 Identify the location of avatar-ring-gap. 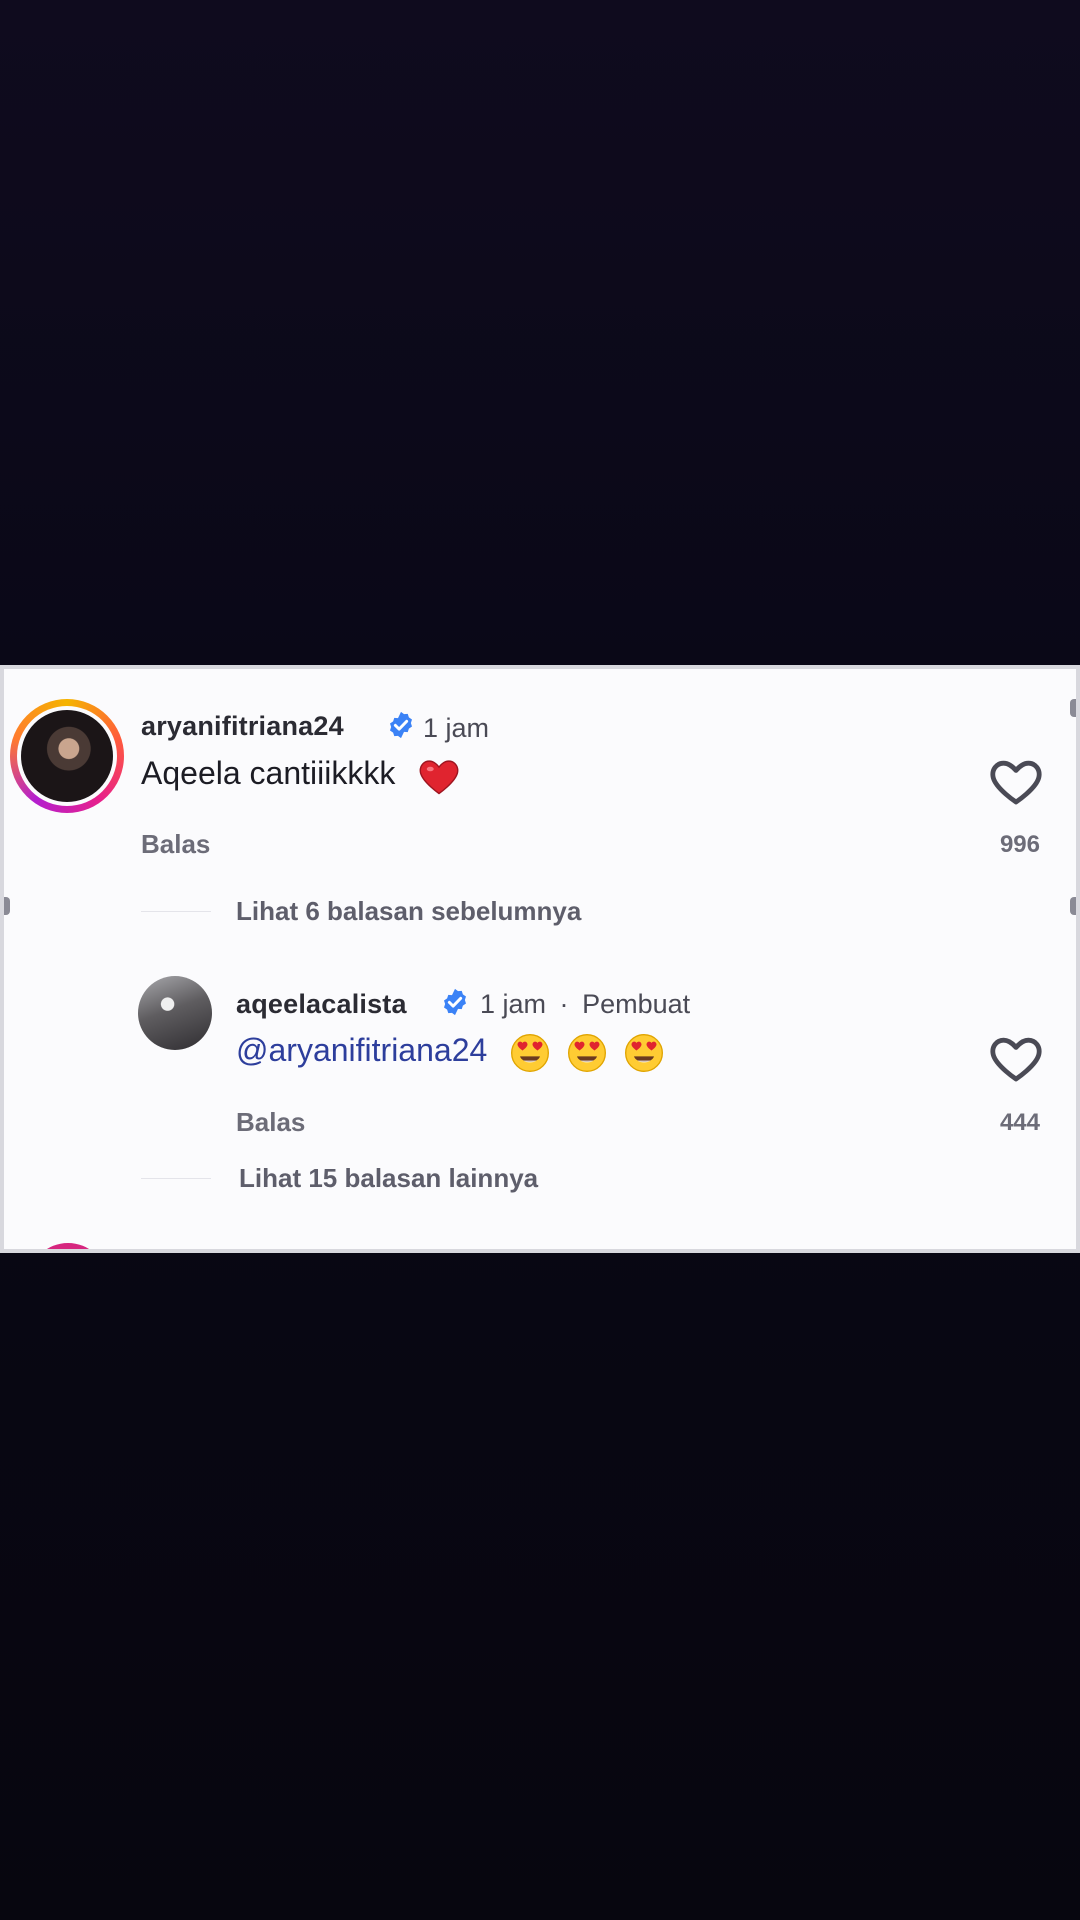
(67, 756).